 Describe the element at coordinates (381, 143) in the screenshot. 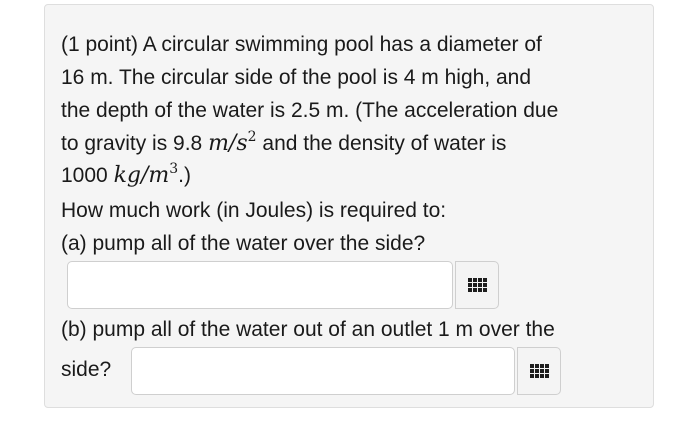

I see `gravity-suffix: and the density of water is` at that location.